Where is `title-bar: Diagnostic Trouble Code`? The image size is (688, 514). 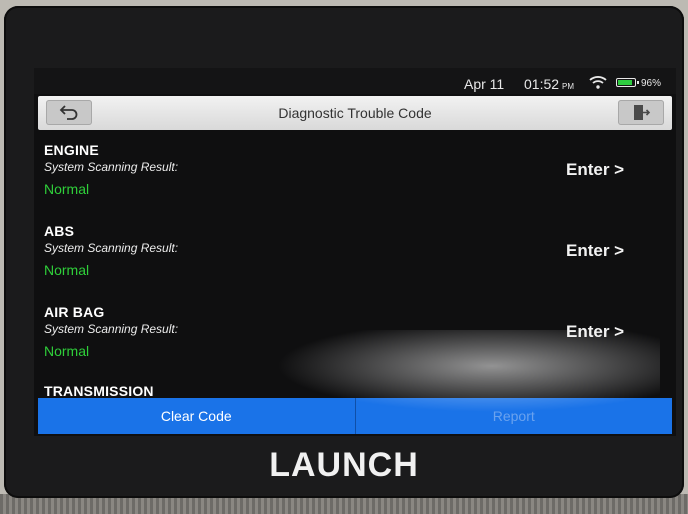
title-bar: Diagnostic Trouble Code is located at coordinates (355, 113).